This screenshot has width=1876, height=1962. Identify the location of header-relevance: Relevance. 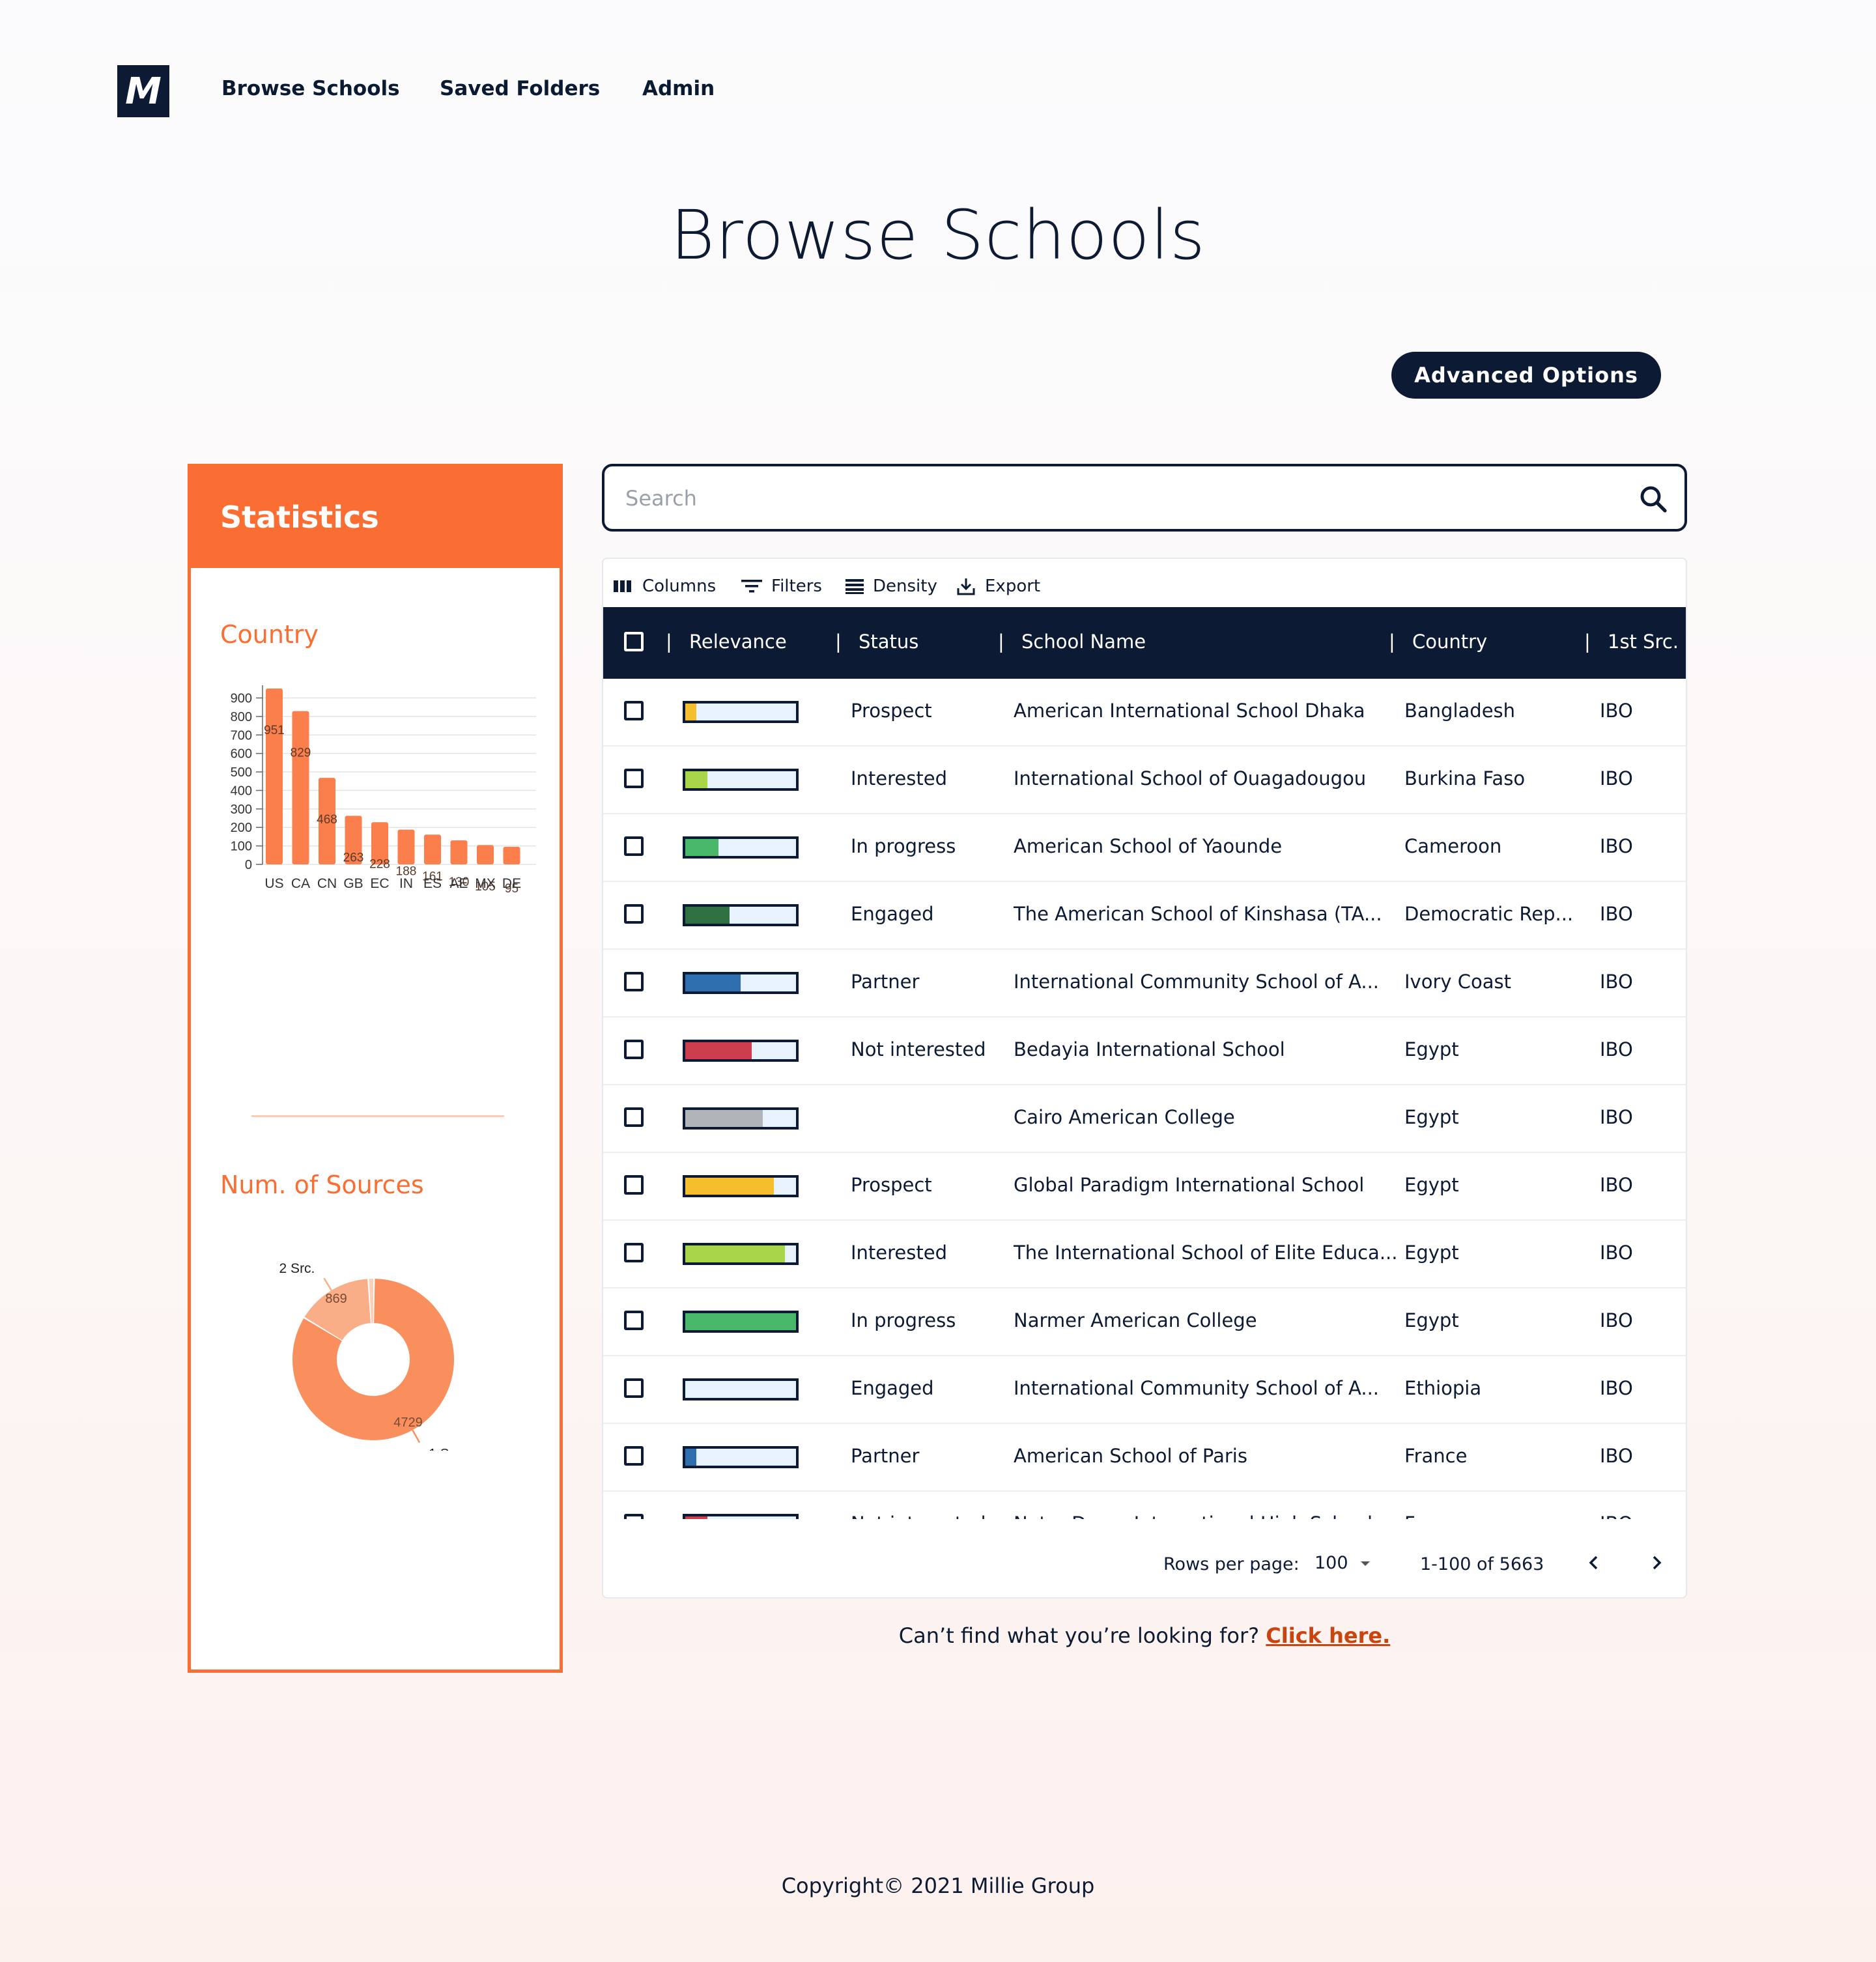
(738, 642).